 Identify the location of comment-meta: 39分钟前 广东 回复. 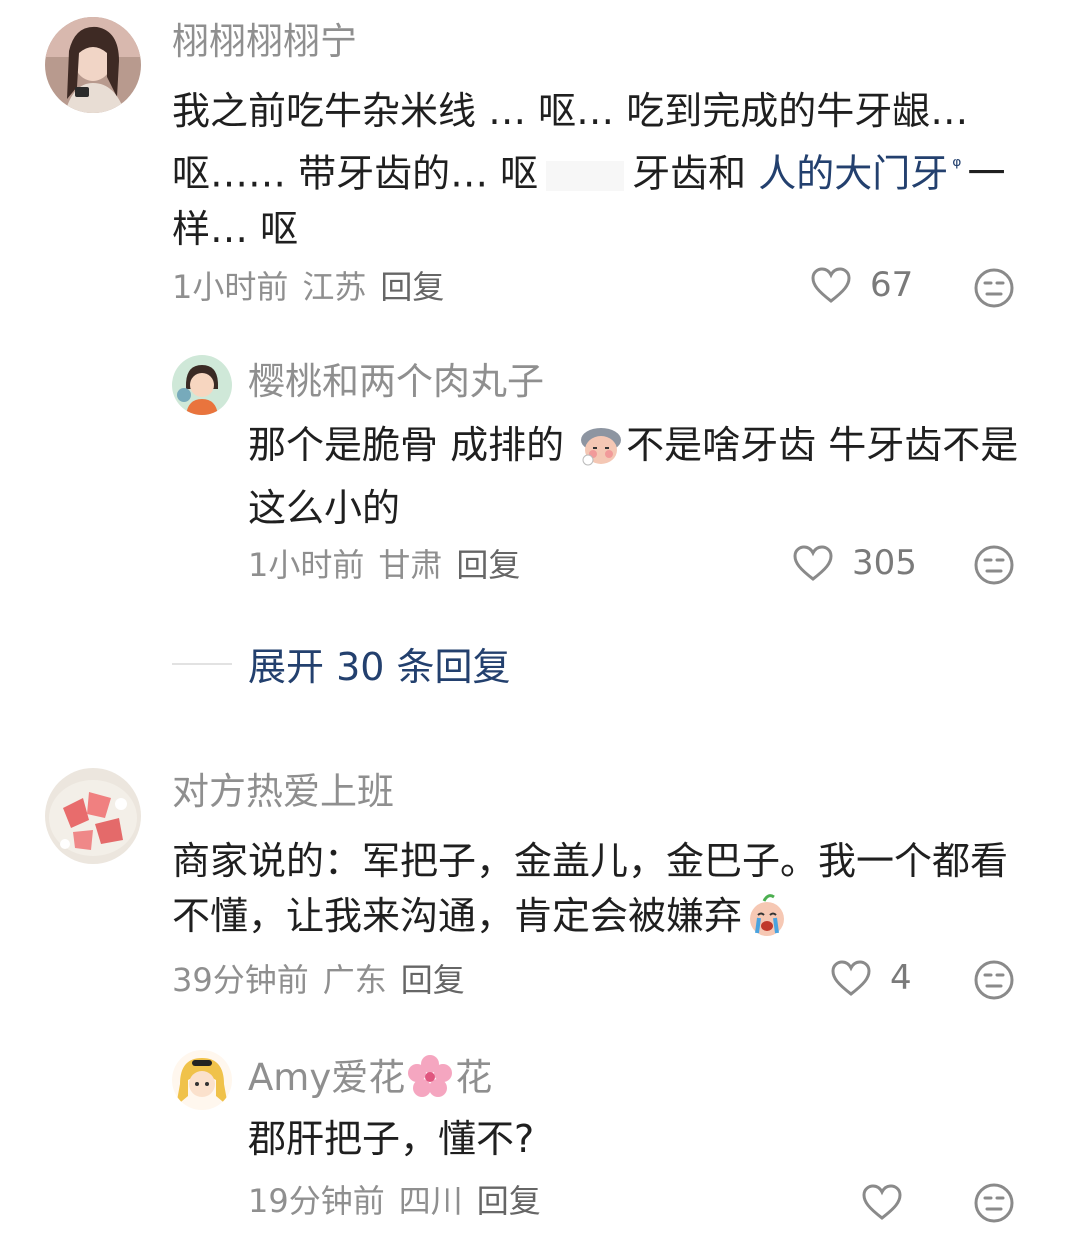
(325, 980).